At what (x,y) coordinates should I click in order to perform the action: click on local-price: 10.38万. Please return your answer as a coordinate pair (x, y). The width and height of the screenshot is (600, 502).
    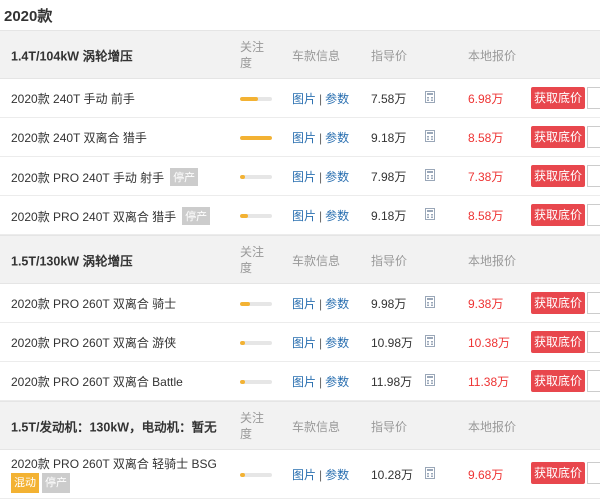
    Looking at the image, I should click on (489, 343).